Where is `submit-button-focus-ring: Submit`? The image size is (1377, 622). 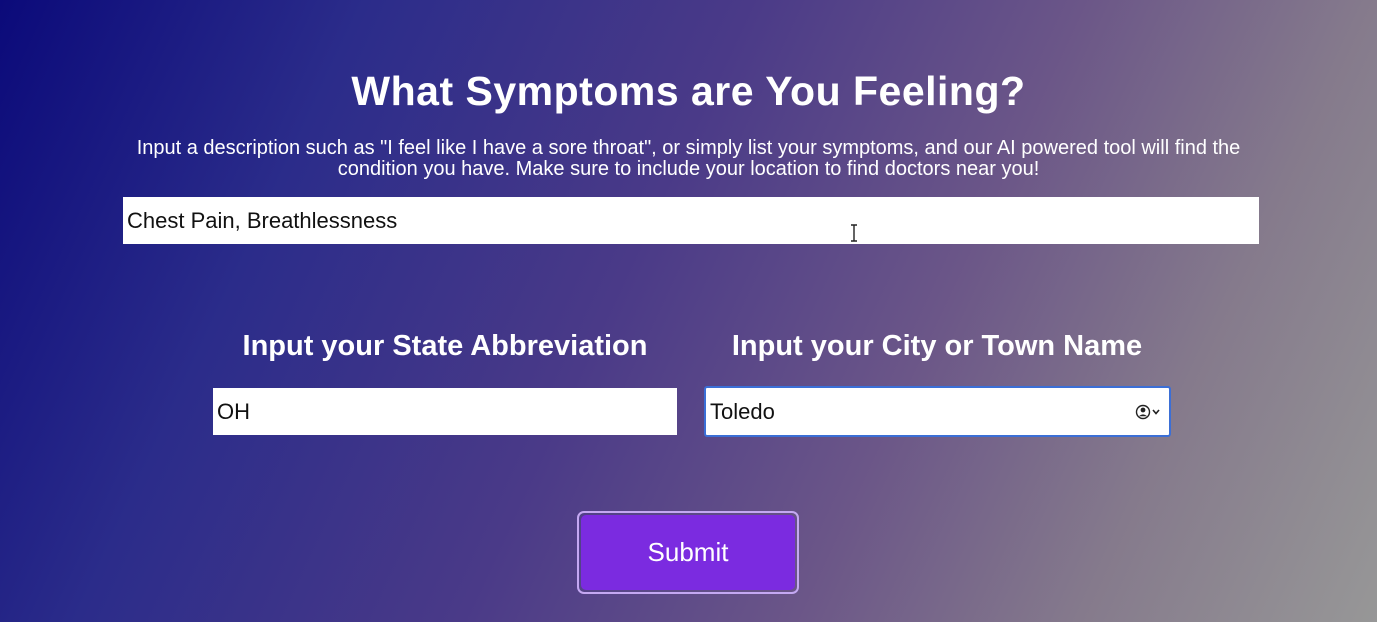
submit-button-focus-ring: Submit is located at coordinates (688, 552).